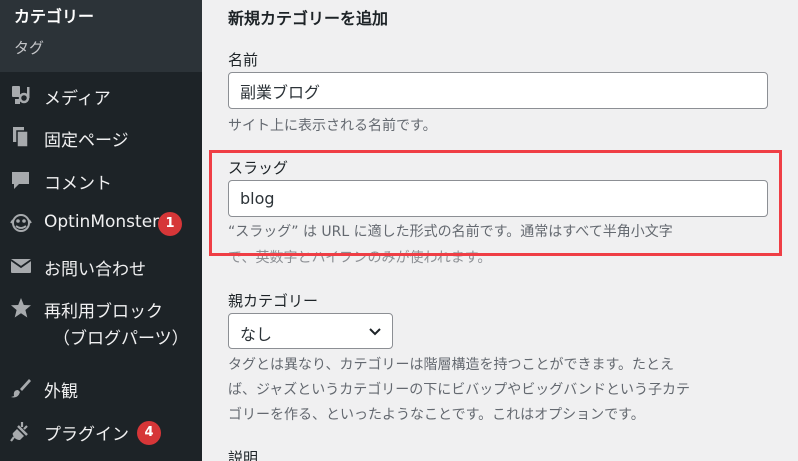 Image resolution: width=798 pixels, height=461 pixels. I want to click on parent-help-line-3: ゴリーを作る、といったようなことです。これはオプションです。, so click(436, 415).